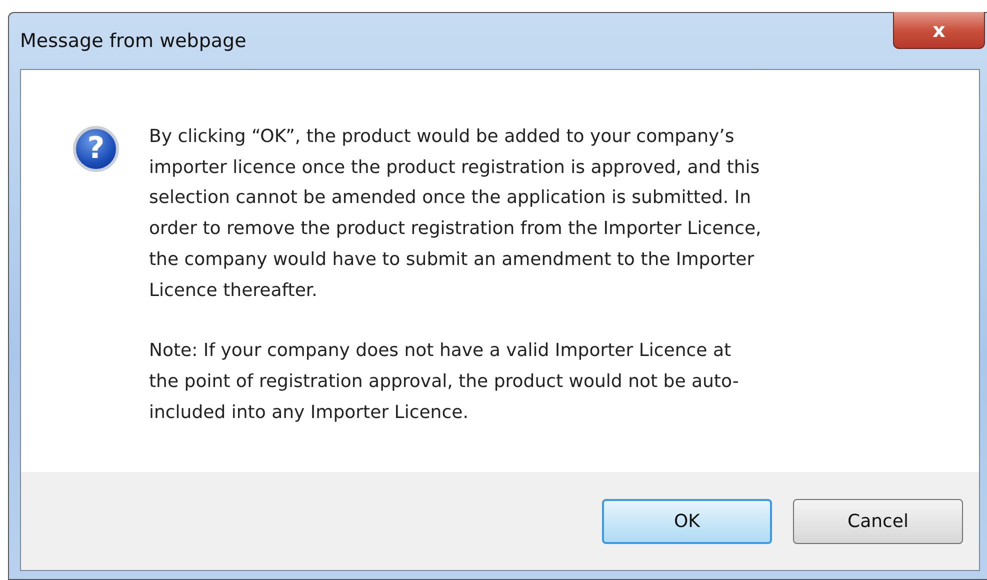  What do you see at coordinates (939, 30) in the screenshot?
I see `close-button: x` at bounding box center [939, 30].